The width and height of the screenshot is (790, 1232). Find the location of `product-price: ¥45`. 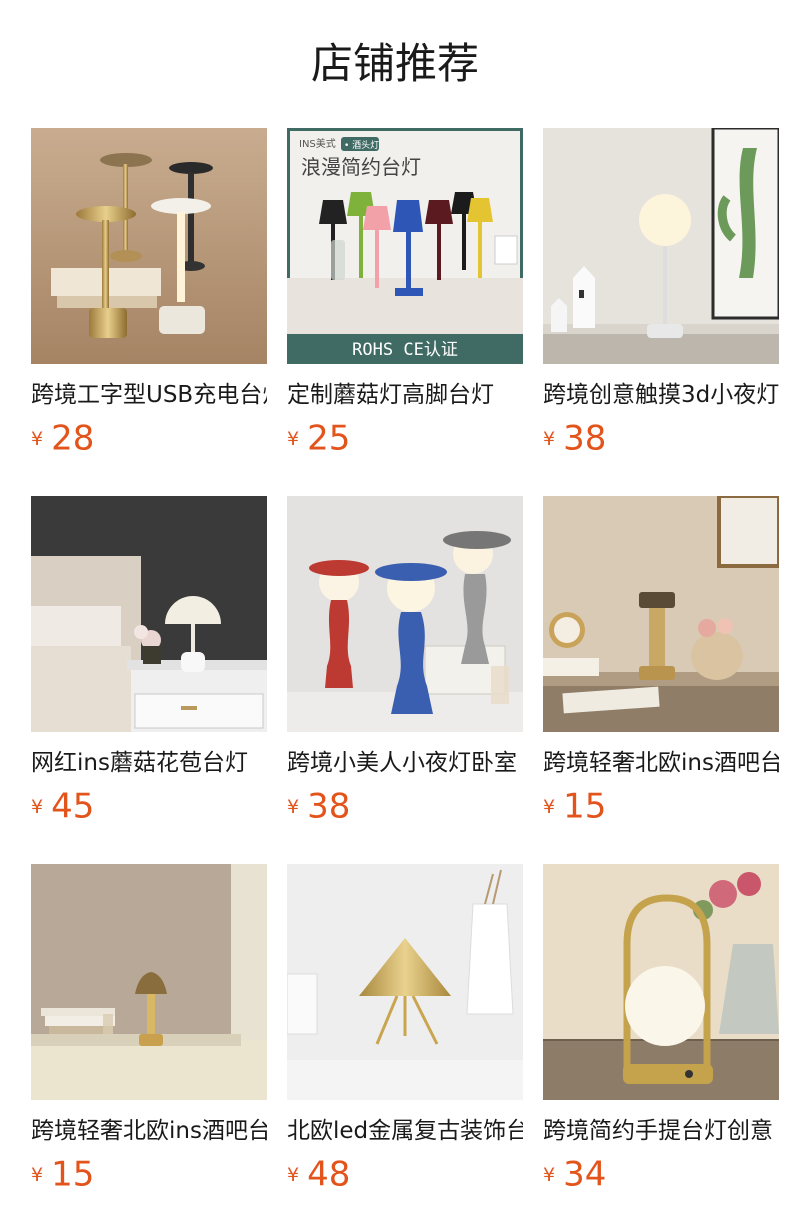

product-price: ¥45 is located at coordinates (149, 806).